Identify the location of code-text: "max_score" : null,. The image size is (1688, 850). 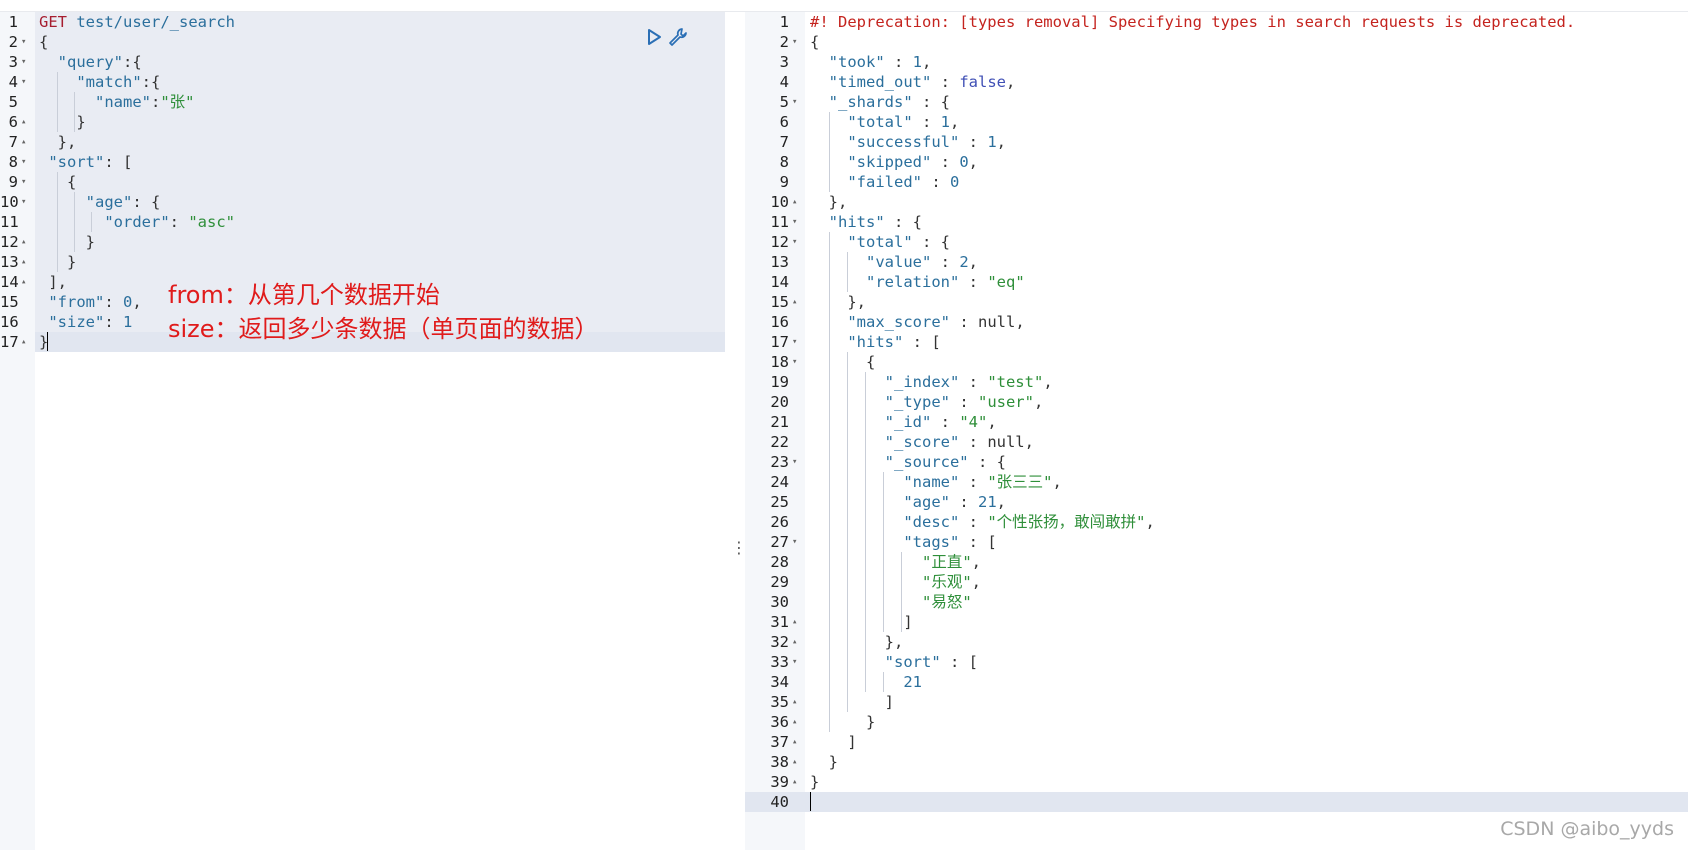
(917, 322).